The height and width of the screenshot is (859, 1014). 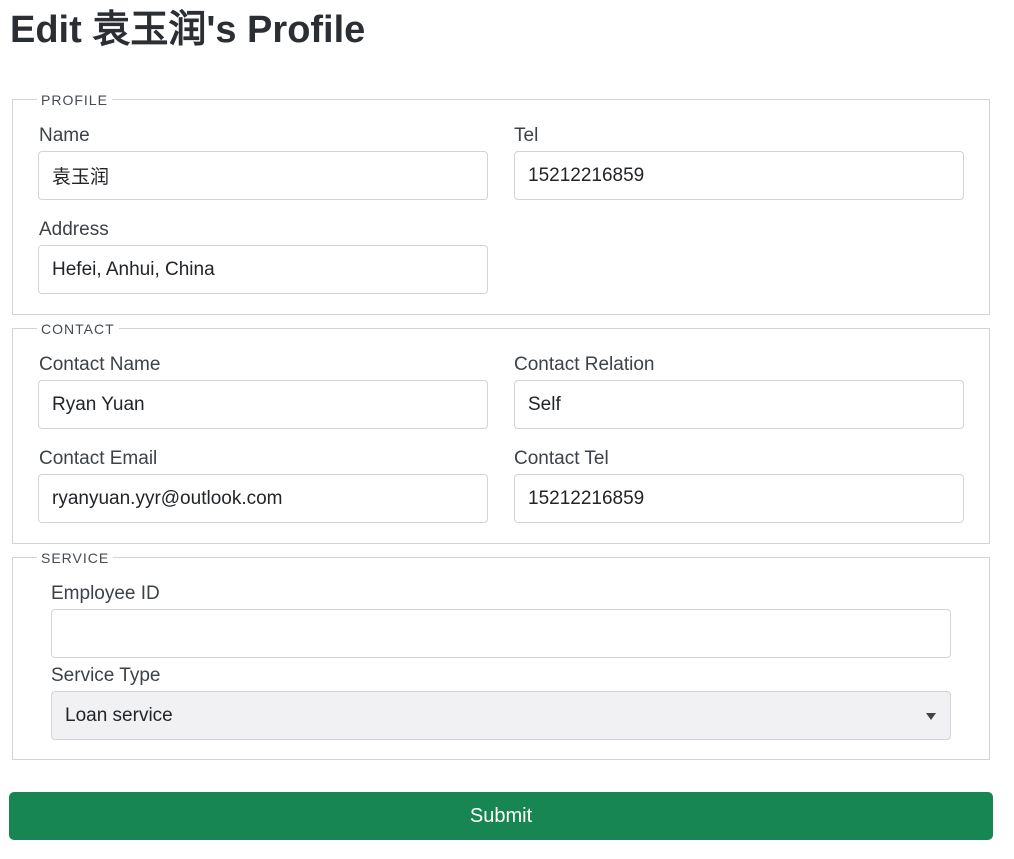 What do you see at coordinates (100, 364) in the screenshot?
I see `contact-name-label: Contact Name` at bounding box center [100, 364].